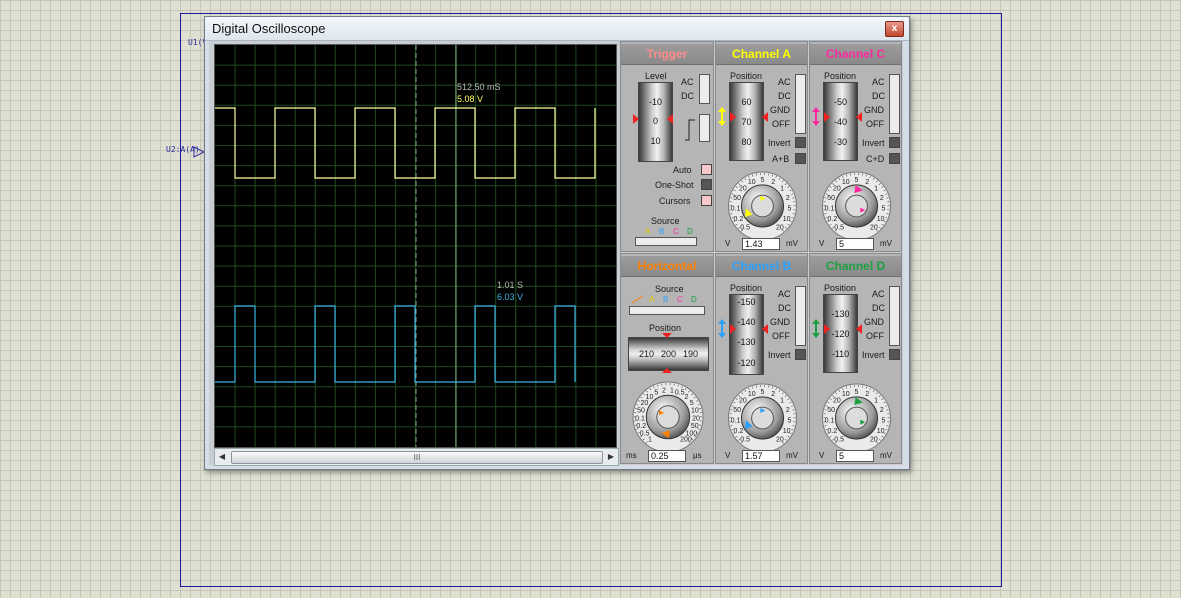 Image resolution: width=1181 pixels, height=598 pixels. What do you see at coordinates (667, 353) in the screenshot?
I see `position-pointer-icon` at bounding box center [667, 353].